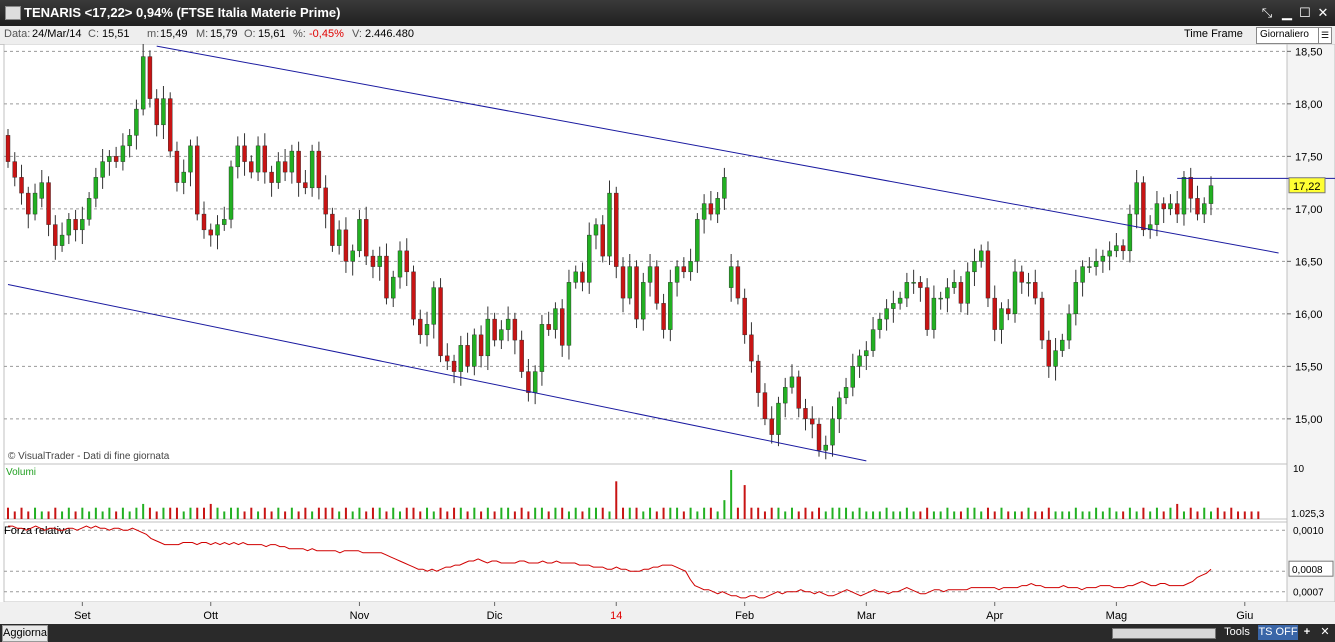 The height and width of the screenshot is (642, 1335). What do you see at coordinates (1325, 632) in the screenshot?
I see `close-panel-icon: ✕` at bounding box center [1325, 632].